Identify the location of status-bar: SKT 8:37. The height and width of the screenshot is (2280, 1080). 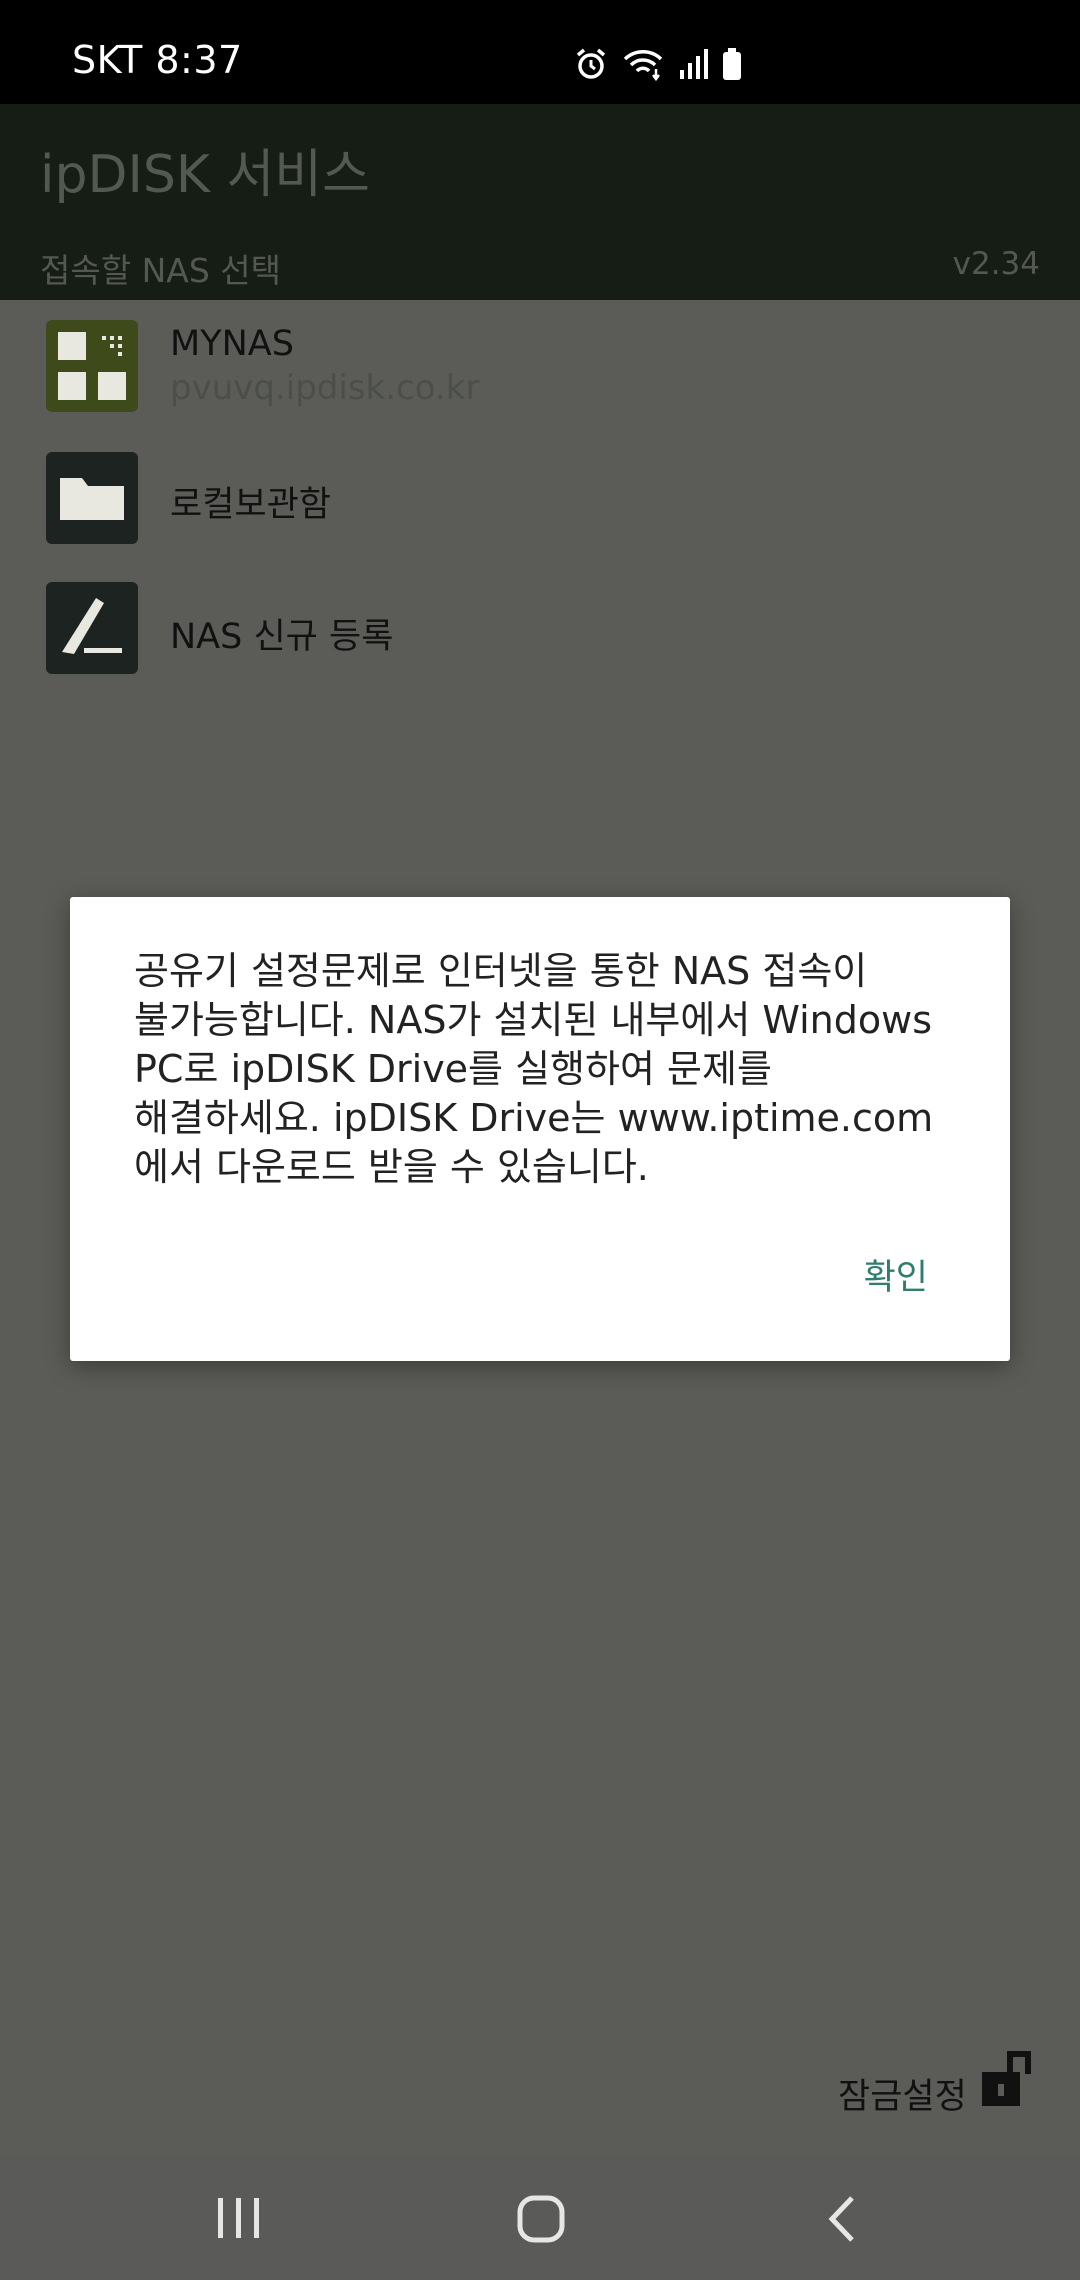
(540, 52).